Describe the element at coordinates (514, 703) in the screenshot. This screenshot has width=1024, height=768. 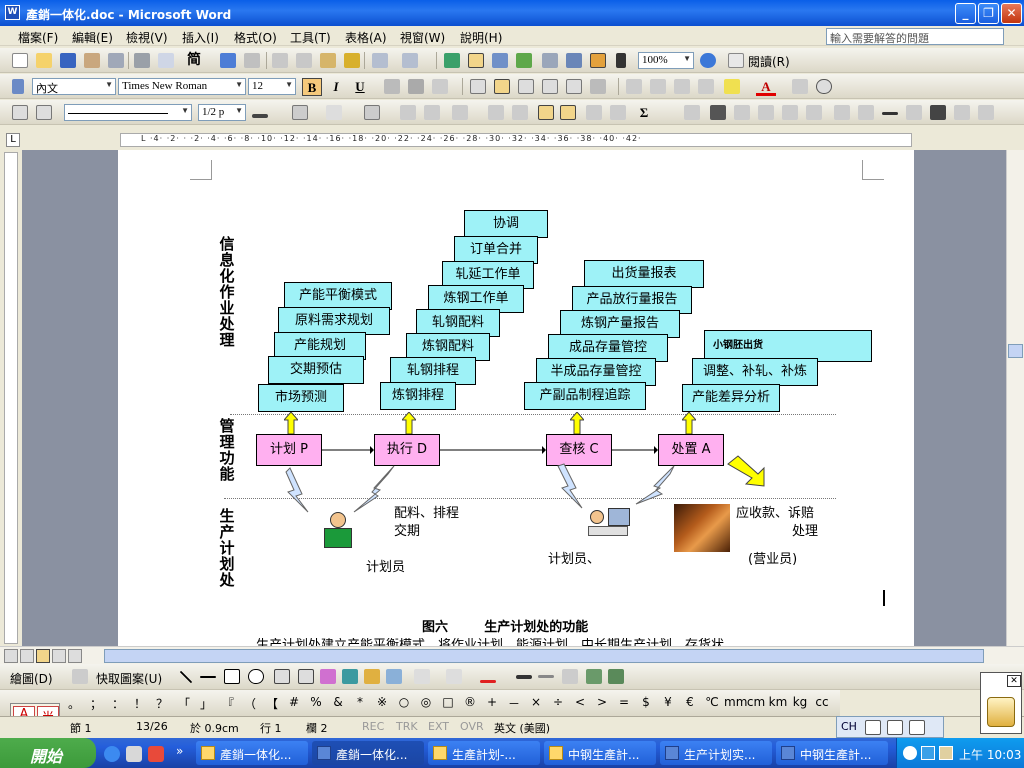
I see `symbol-button: －` at that location.